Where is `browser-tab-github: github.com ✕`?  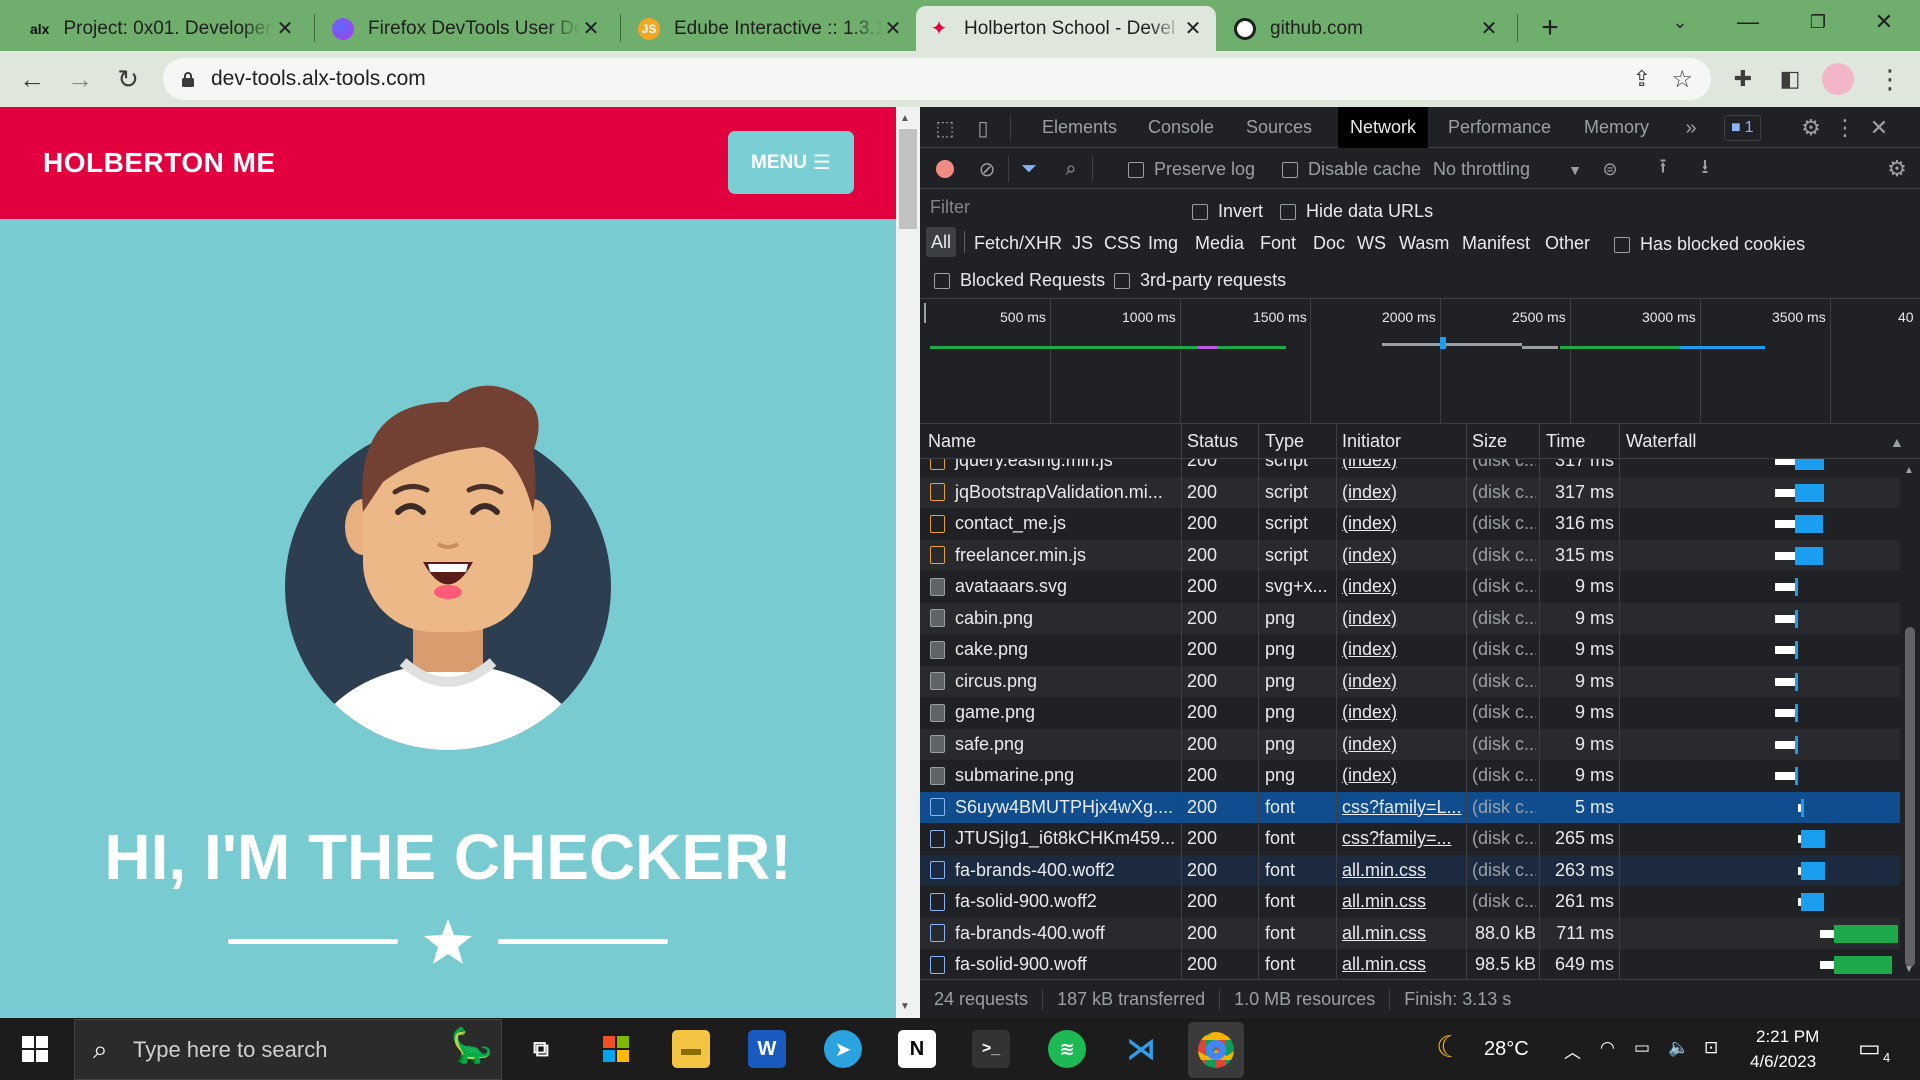
browser-tab-github: github.com ✕ is located at coordinates (1367, 28).